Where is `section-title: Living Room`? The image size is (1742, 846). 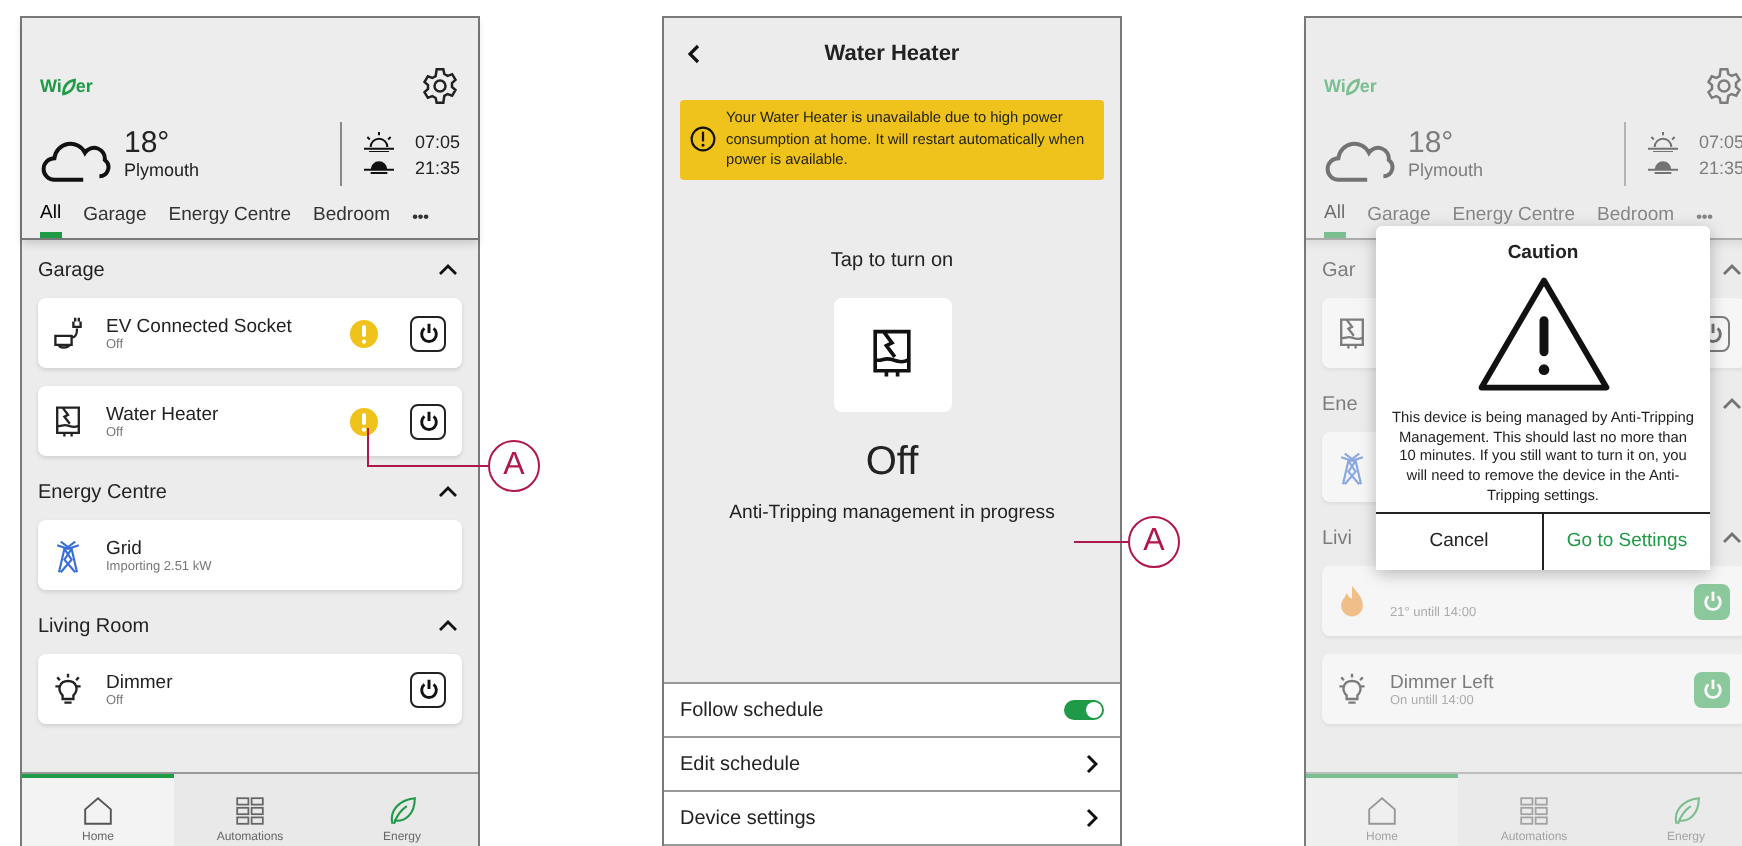 section-title: Living Room is located at coordinates (94, 626).